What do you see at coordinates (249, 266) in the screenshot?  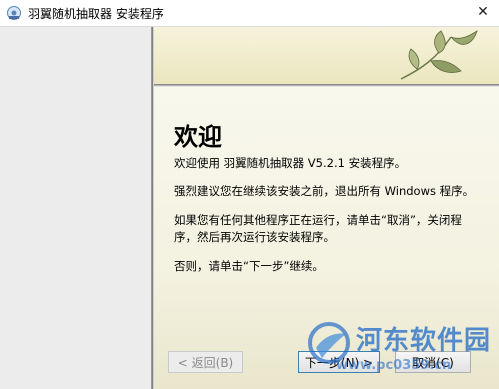 I see `continue-text: 否则，请单击“下一步”继续。` at bounding box center [249, 266].